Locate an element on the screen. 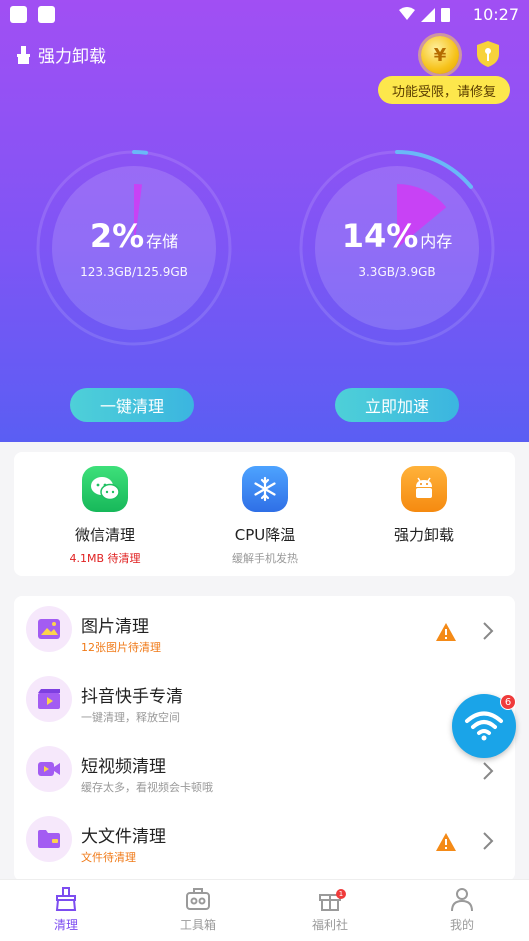  memory-percent: 14% is located at coordinates (380, 236).